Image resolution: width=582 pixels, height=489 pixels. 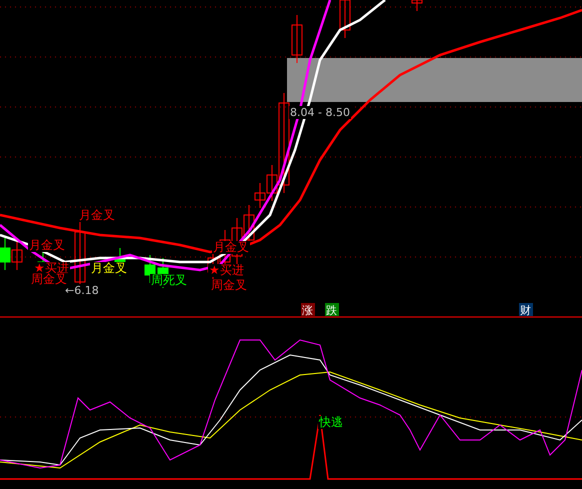 I want to click on signal-label: ★买进, so click(x=226, y=270).